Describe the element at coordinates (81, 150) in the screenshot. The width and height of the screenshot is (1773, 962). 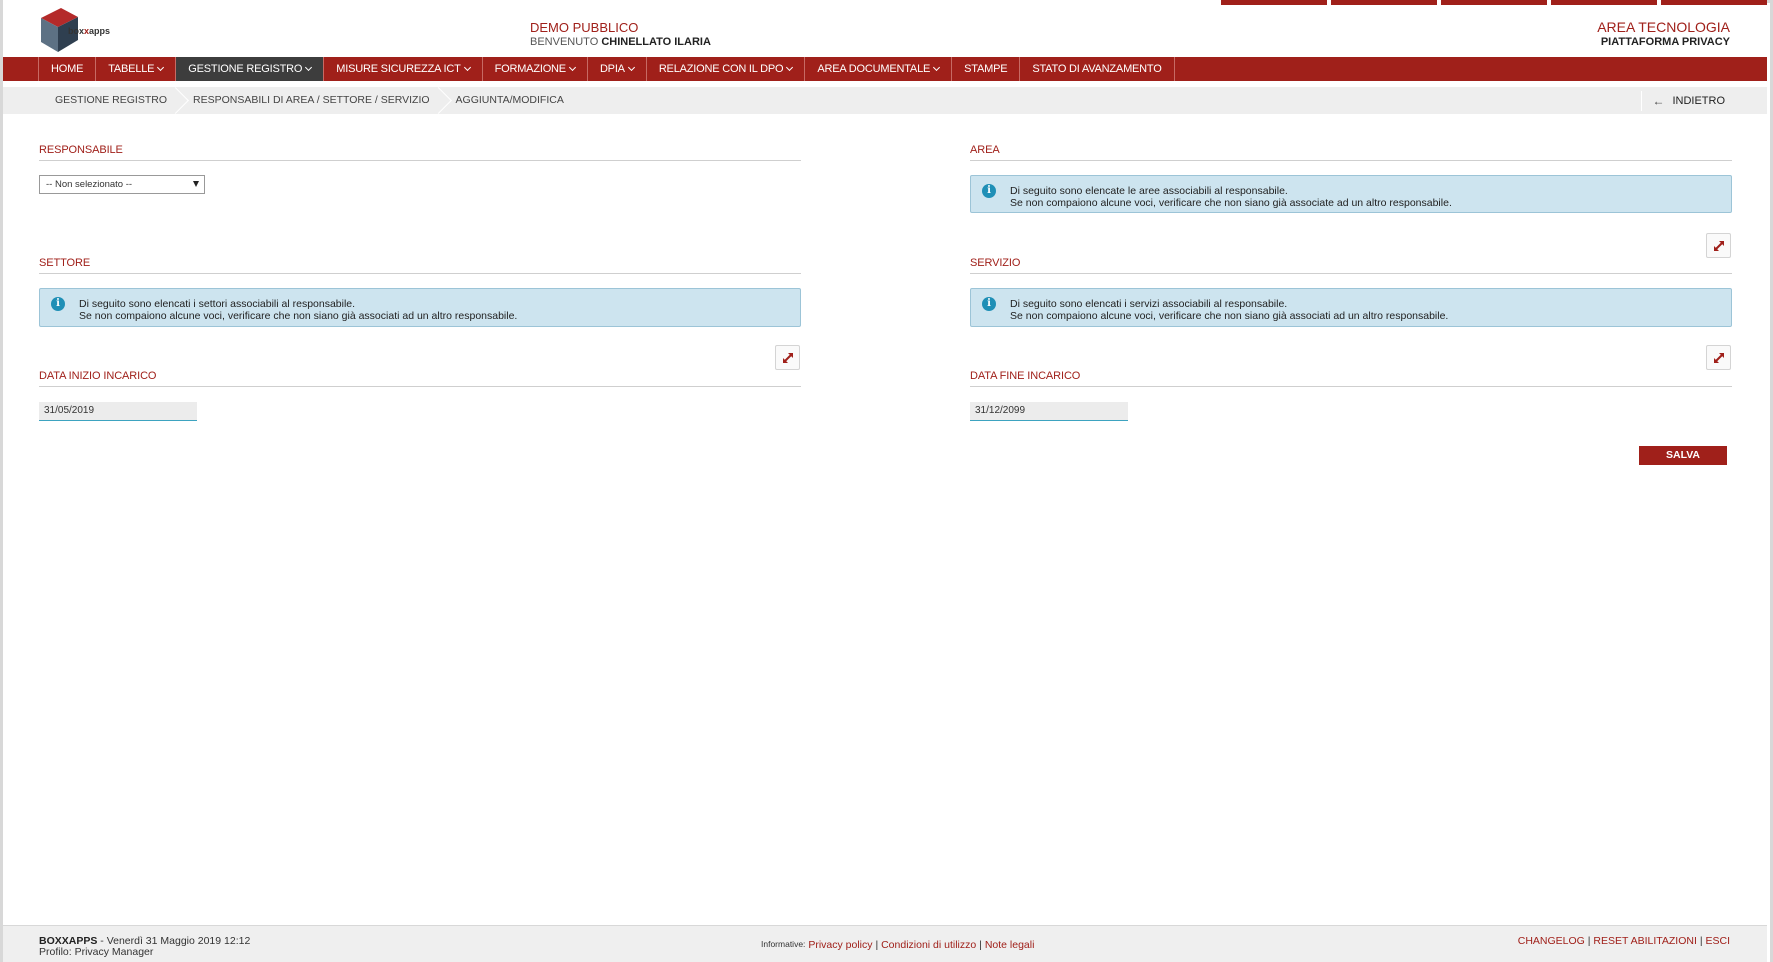
I see `section-title-responsabile: RESPONSABILE` at that location.